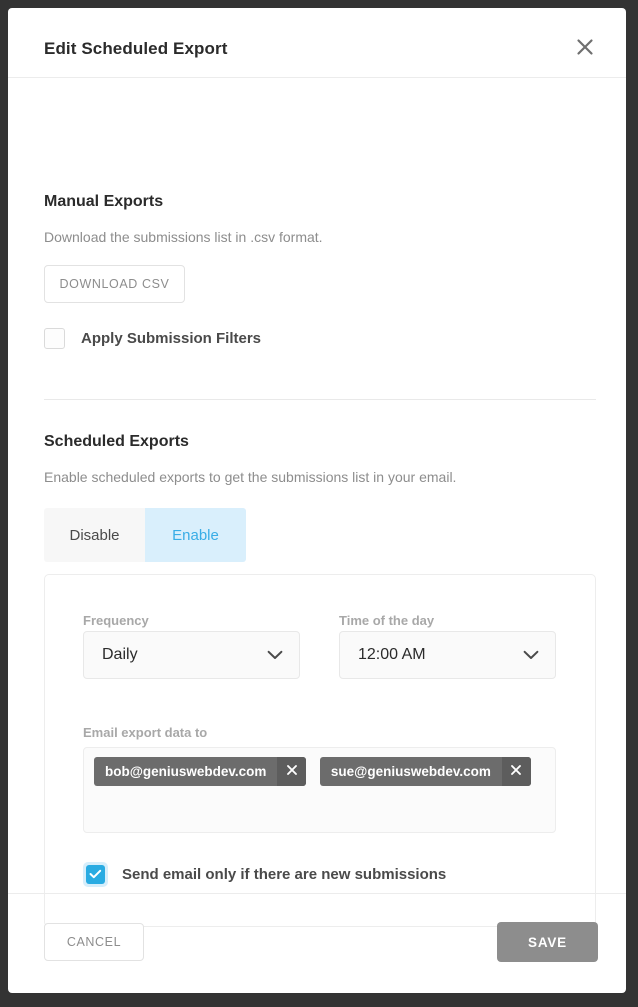 This screenshot has width=638, height=1007. I want to click on apply-submission-filters-row: Apply Submission Filters, so click(152, 338).